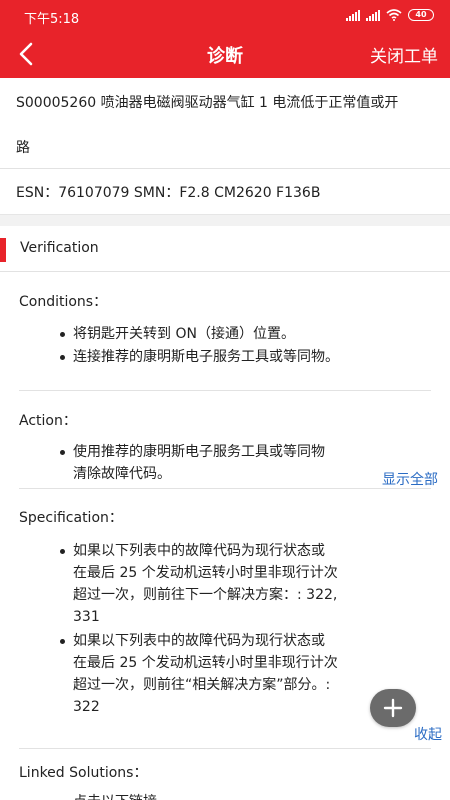  Describe the element at coordinates (83, 773) in the screenshot. I see `linked-solutions-label: Linked Solutions：` at that location.